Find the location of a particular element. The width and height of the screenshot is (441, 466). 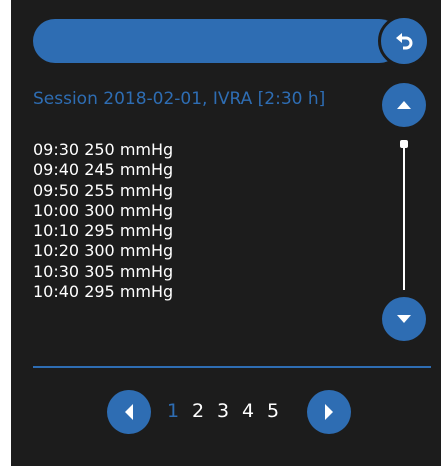

triangle-down-icon is located at coordinates (404, 319).